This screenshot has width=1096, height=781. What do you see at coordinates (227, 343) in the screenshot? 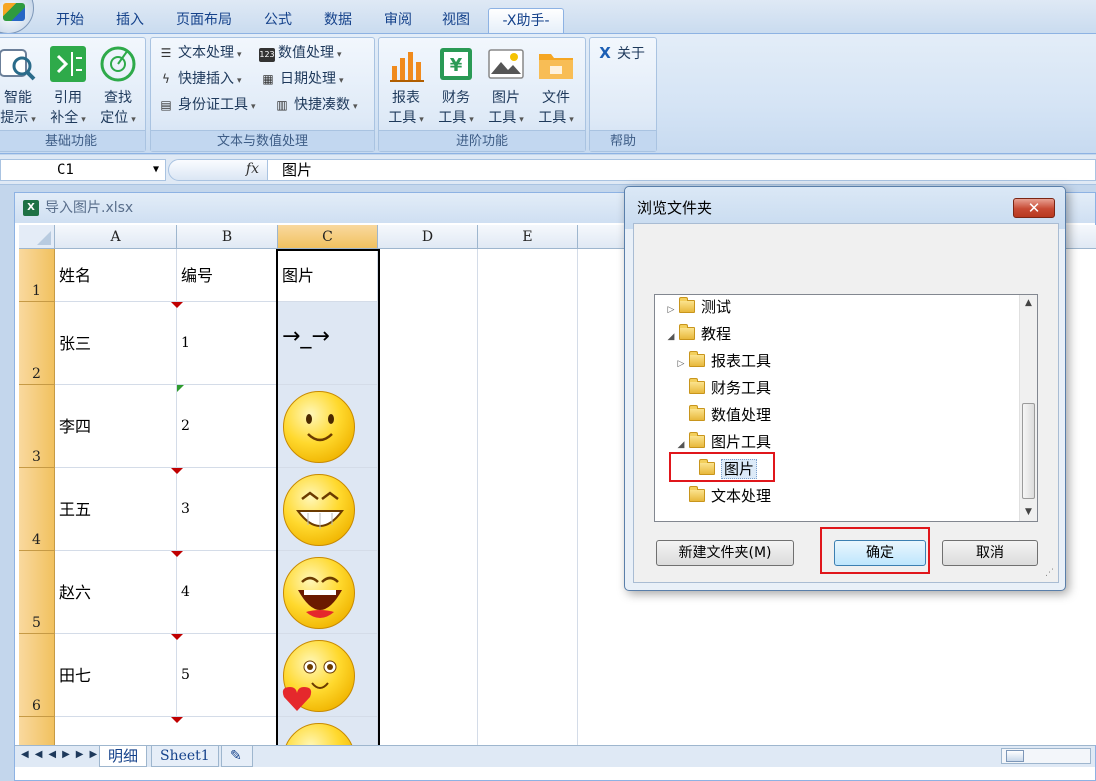
I see `cell-b2: 1` at bounding box center [227, 343].